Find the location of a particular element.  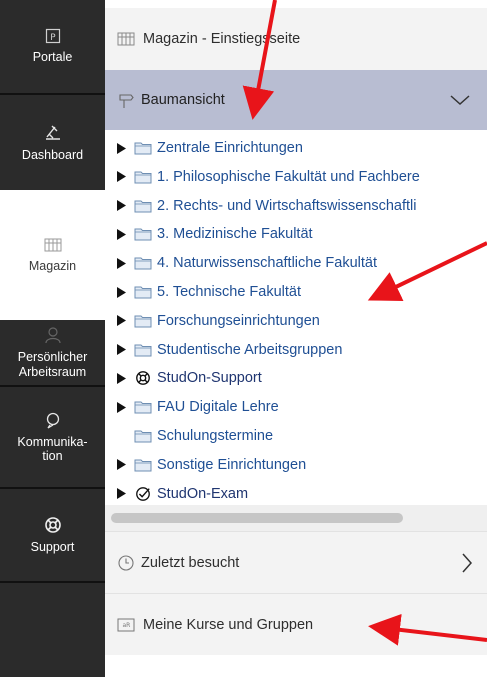

dashboard-icon is located at coordinates (53, 132).